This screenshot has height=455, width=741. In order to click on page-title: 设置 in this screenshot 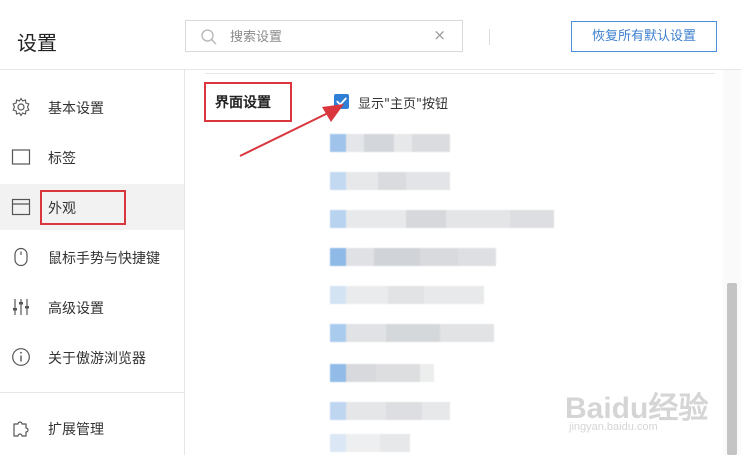, I will do `click(37, 43)`.